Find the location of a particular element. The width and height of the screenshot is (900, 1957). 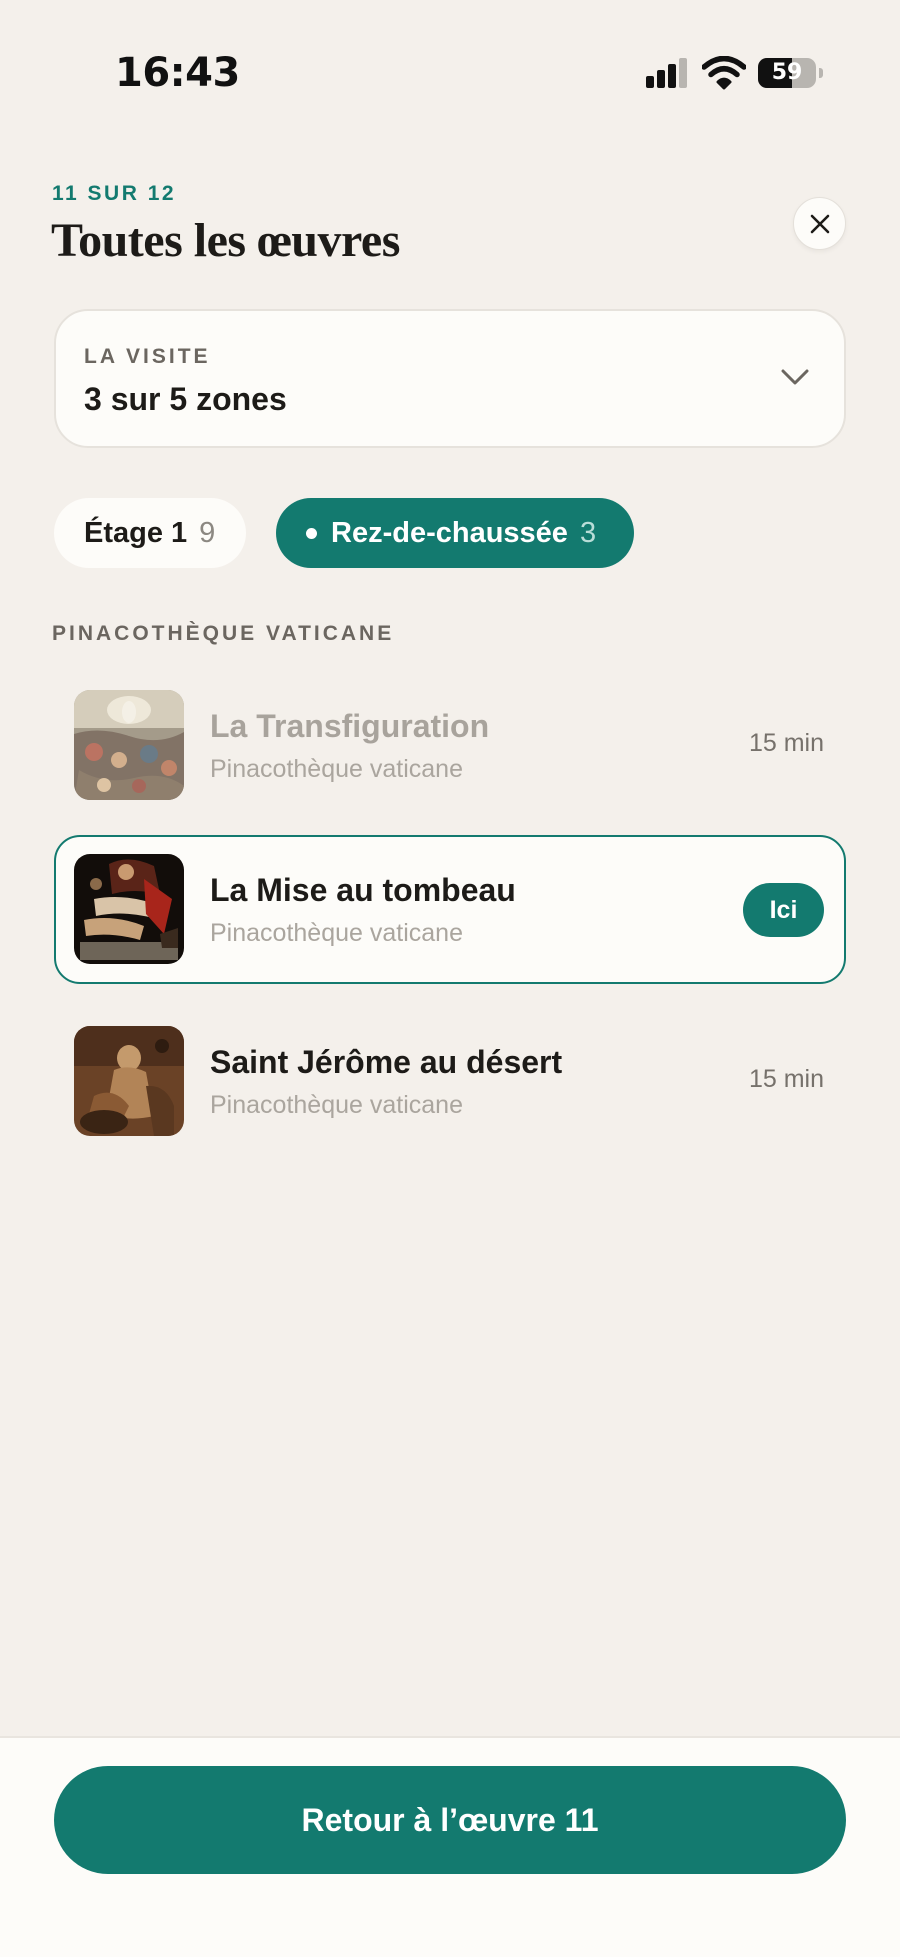

artwork-title: La Transfiguration is located at coordinates (350, 726).